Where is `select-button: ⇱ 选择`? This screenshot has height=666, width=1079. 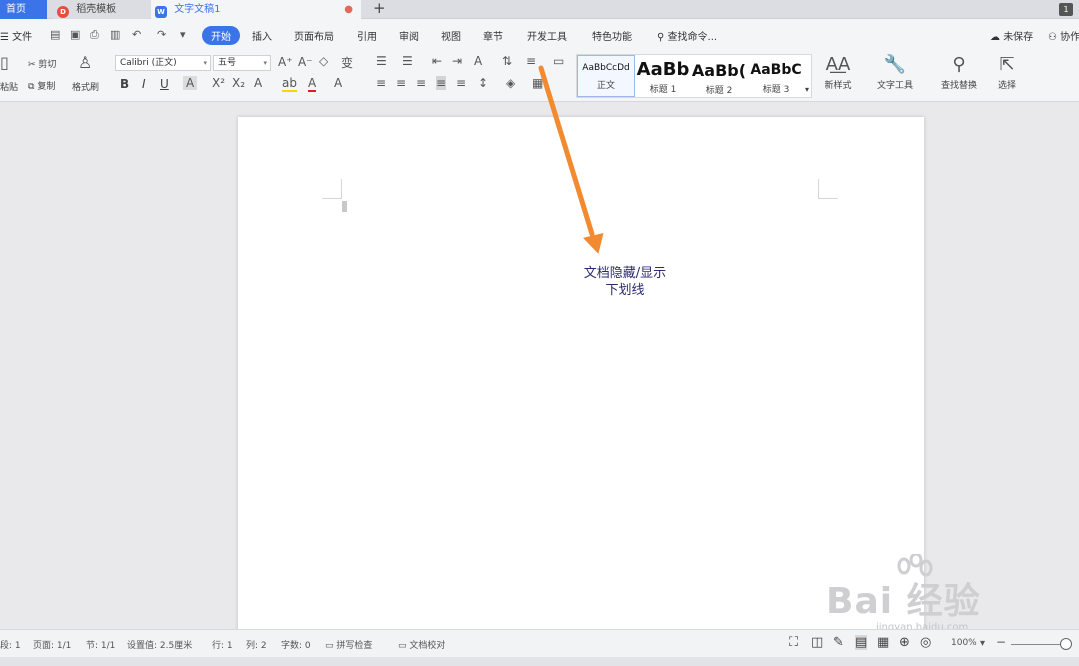
select-button: ⇱ 选择 is located at coordinates (1007, 72).